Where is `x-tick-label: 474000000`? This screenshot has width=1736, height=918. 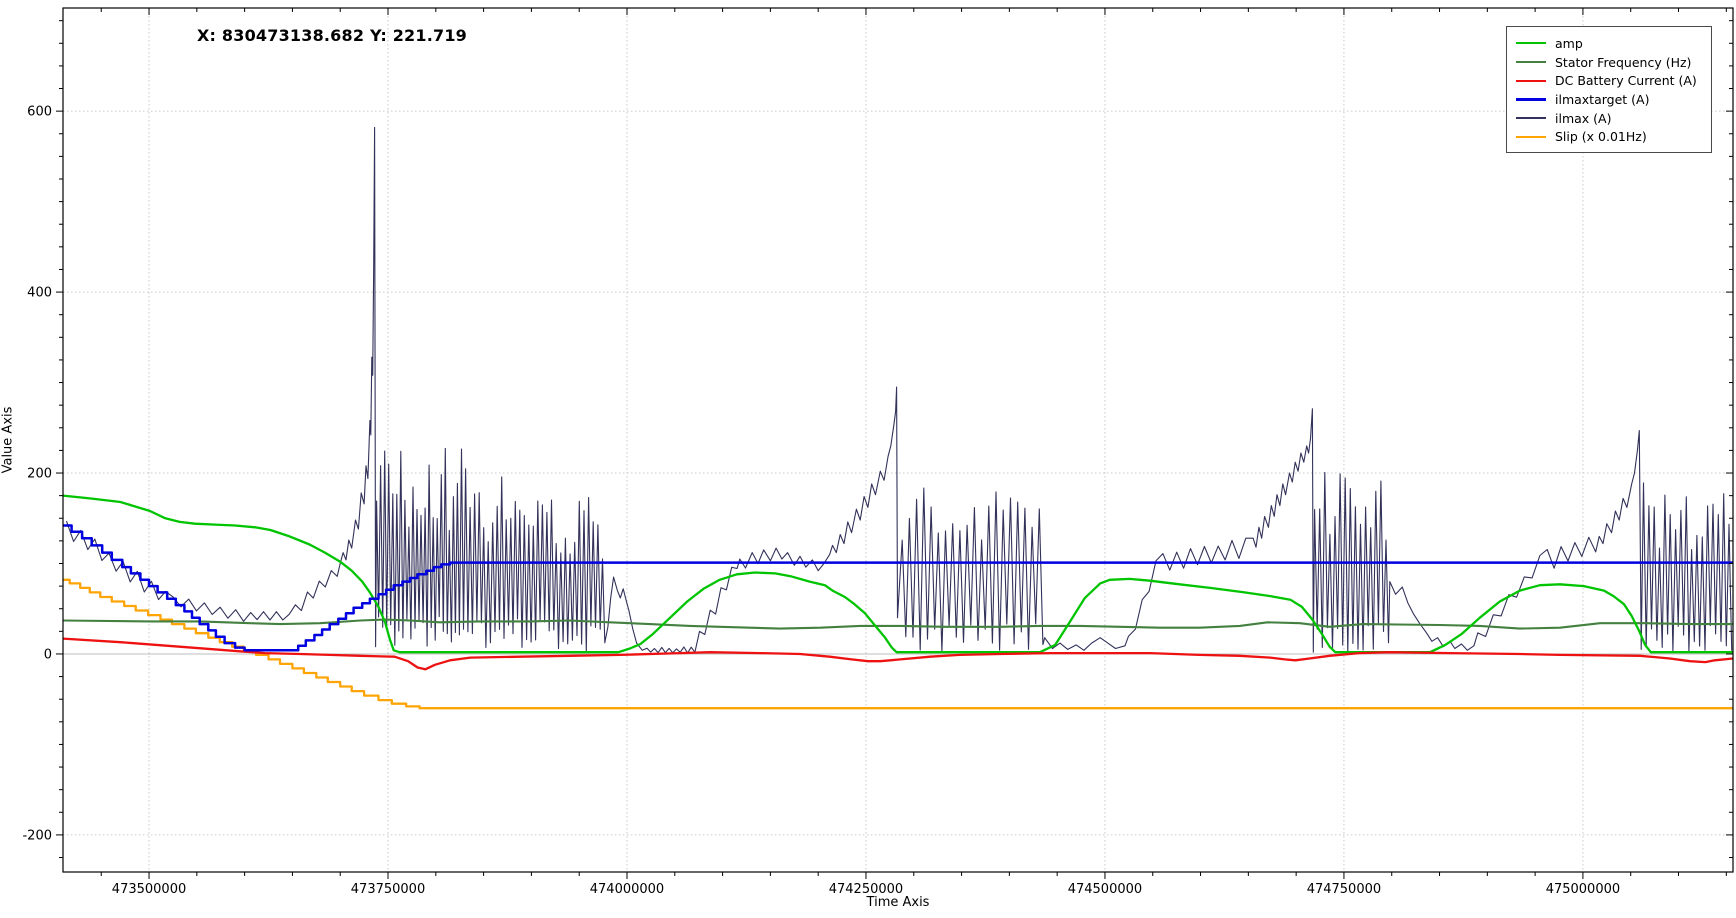
x-tick-label: 474000000 is located at coordinates (627, 889).